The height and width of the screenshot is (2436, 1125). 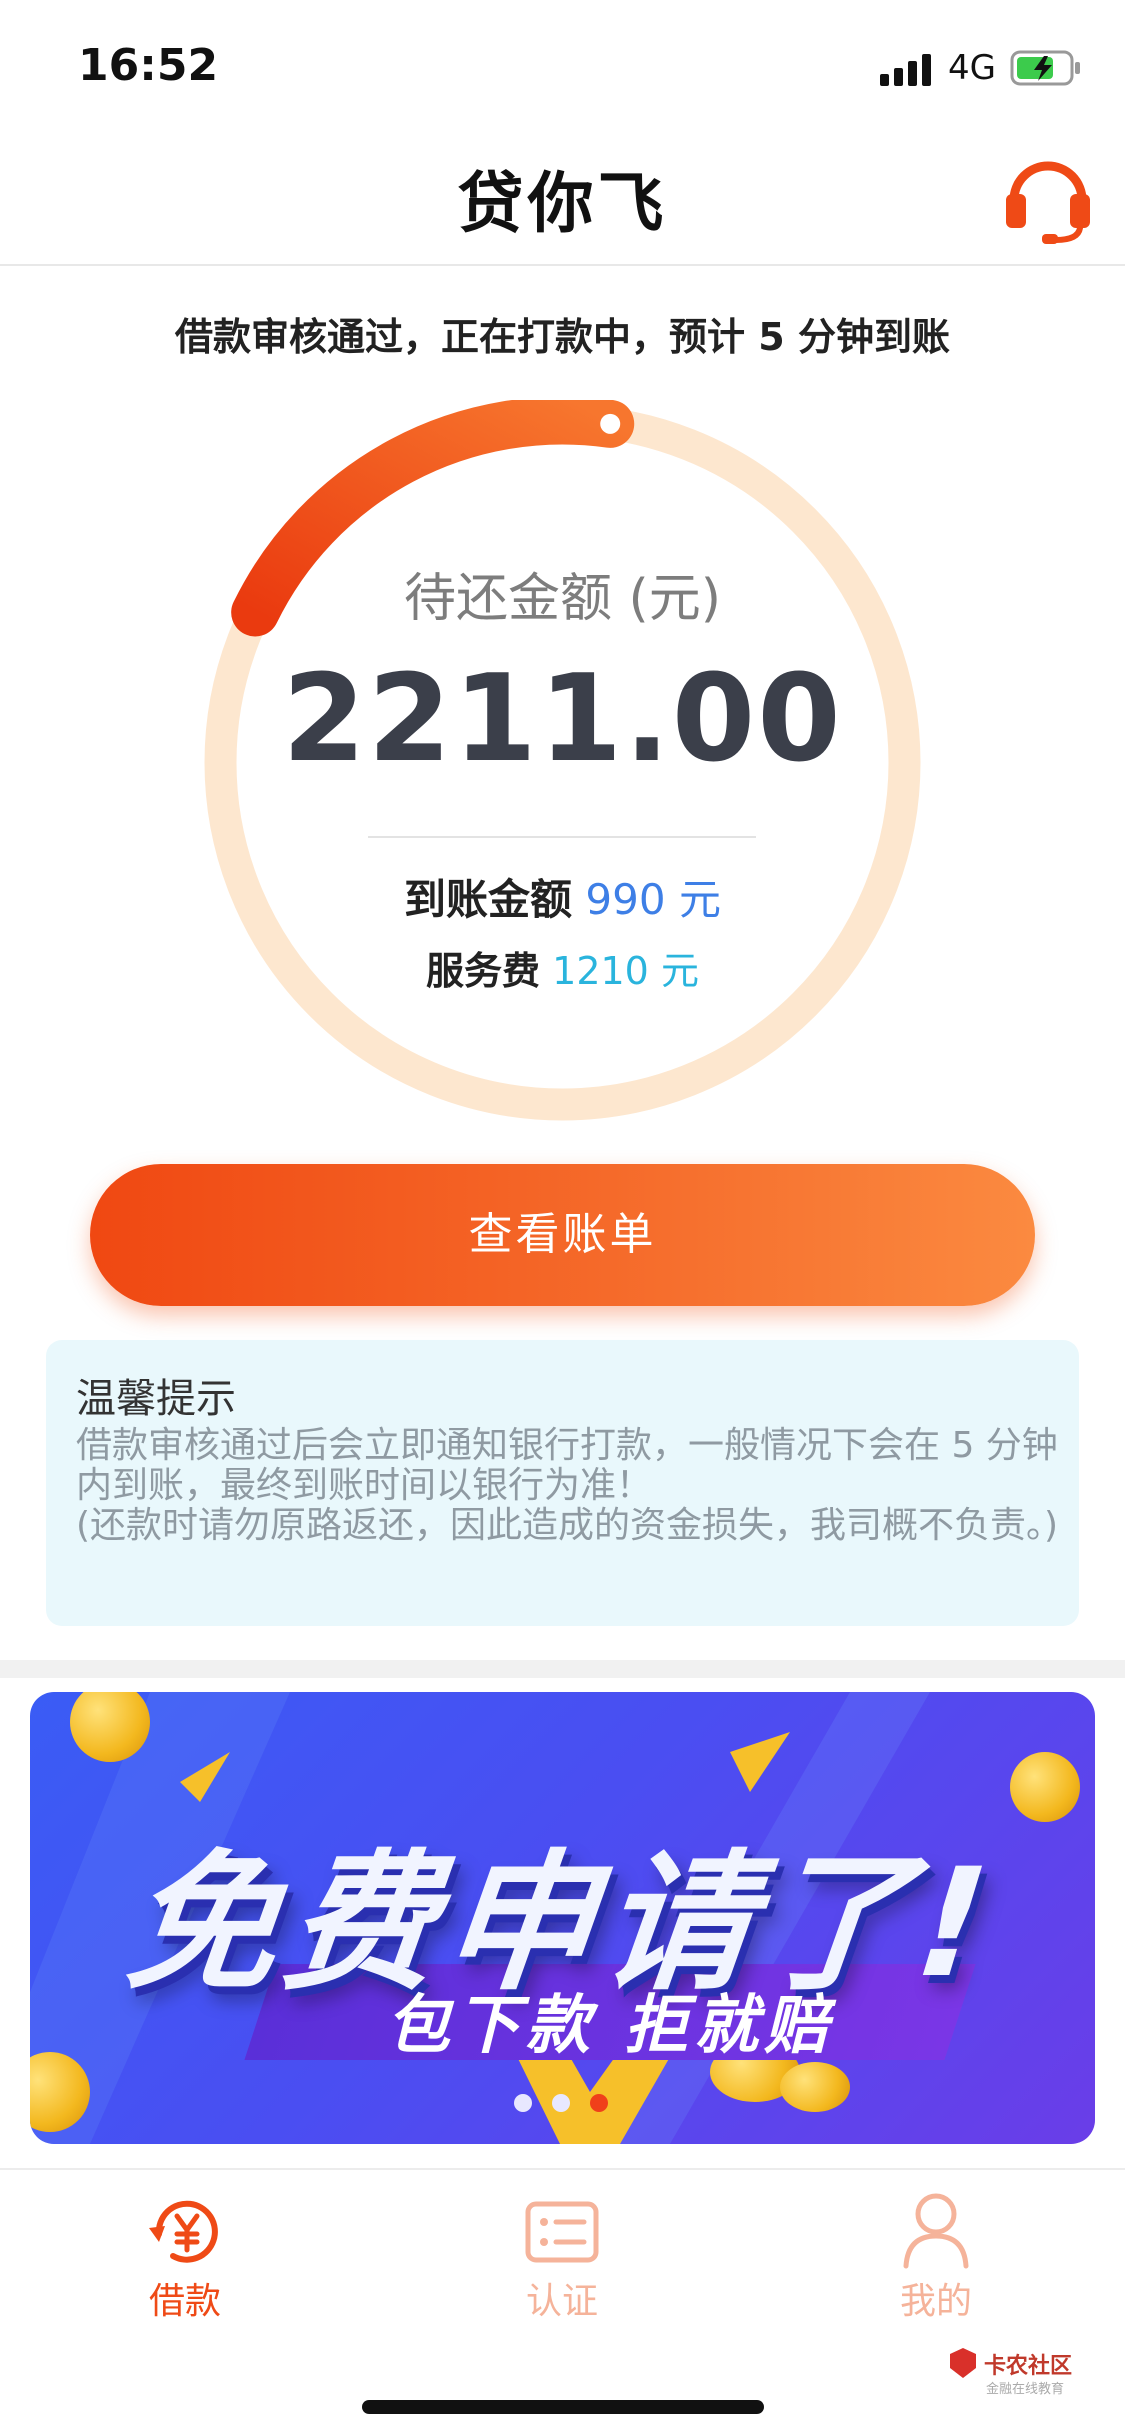 I want to click on home-indicator, so click(x=563, y=2407).